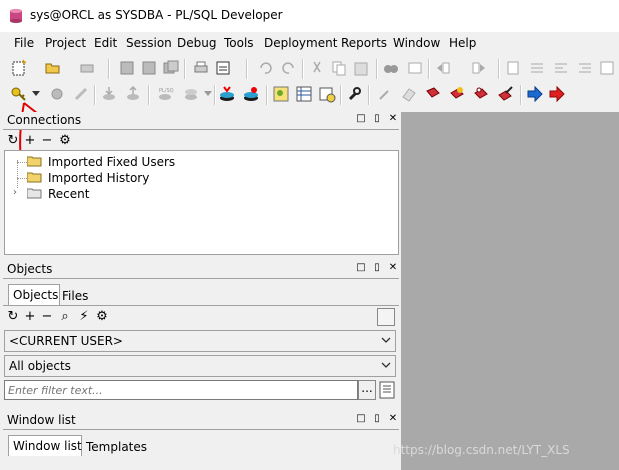  What do you see at coordinates (201, 68) in the screenshot?
I see `print-icon` at bounding box center [201, 68].